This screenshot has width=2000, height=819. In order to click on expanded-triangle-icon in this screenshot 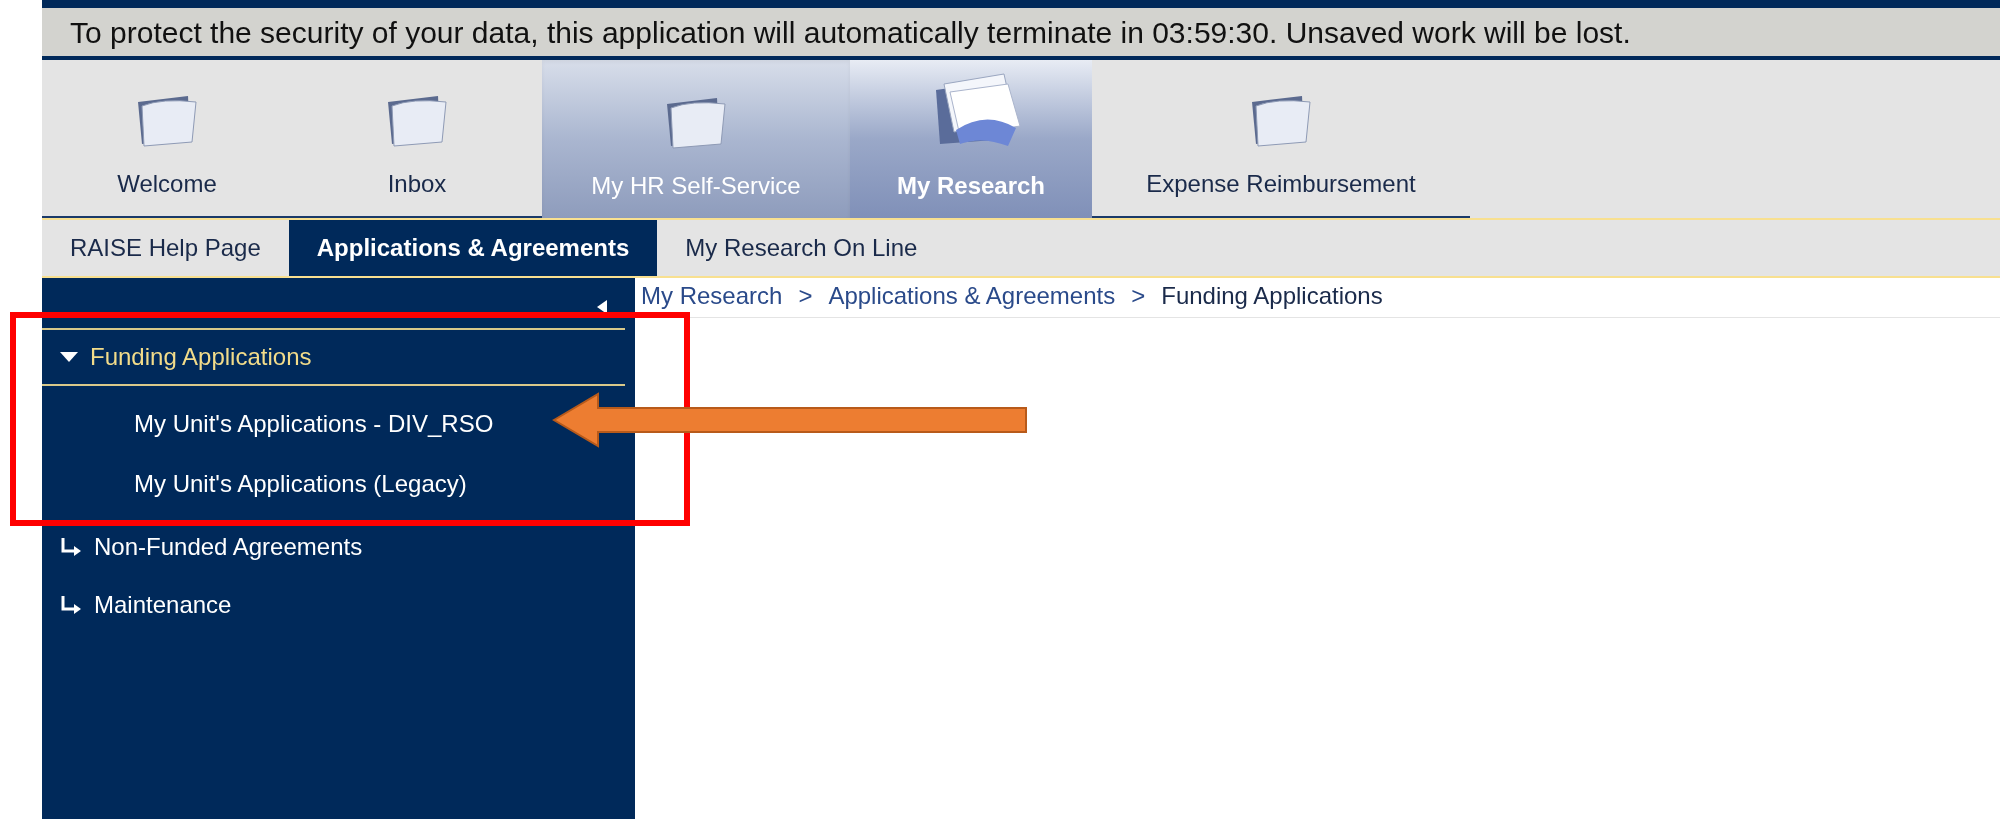, I will do `click(69, 357)`.